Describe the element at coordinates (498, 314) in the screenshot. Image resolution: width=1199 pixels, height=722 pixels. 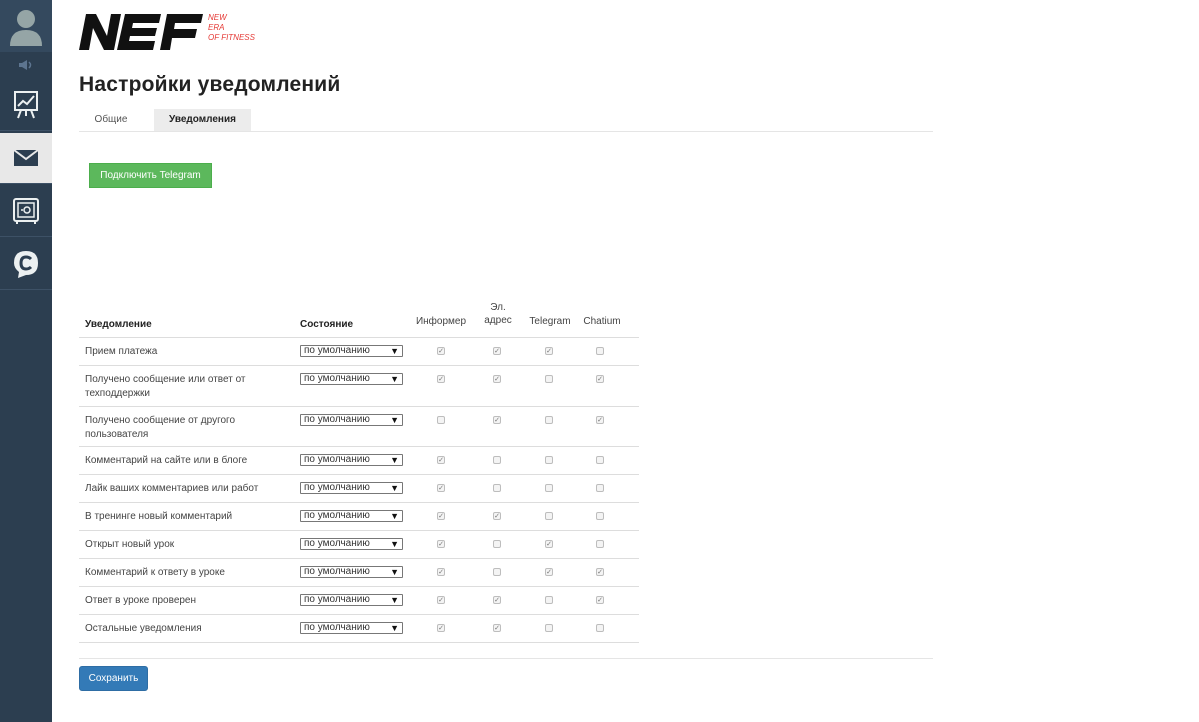
I see `header-email: Эл. адрес` at that location.